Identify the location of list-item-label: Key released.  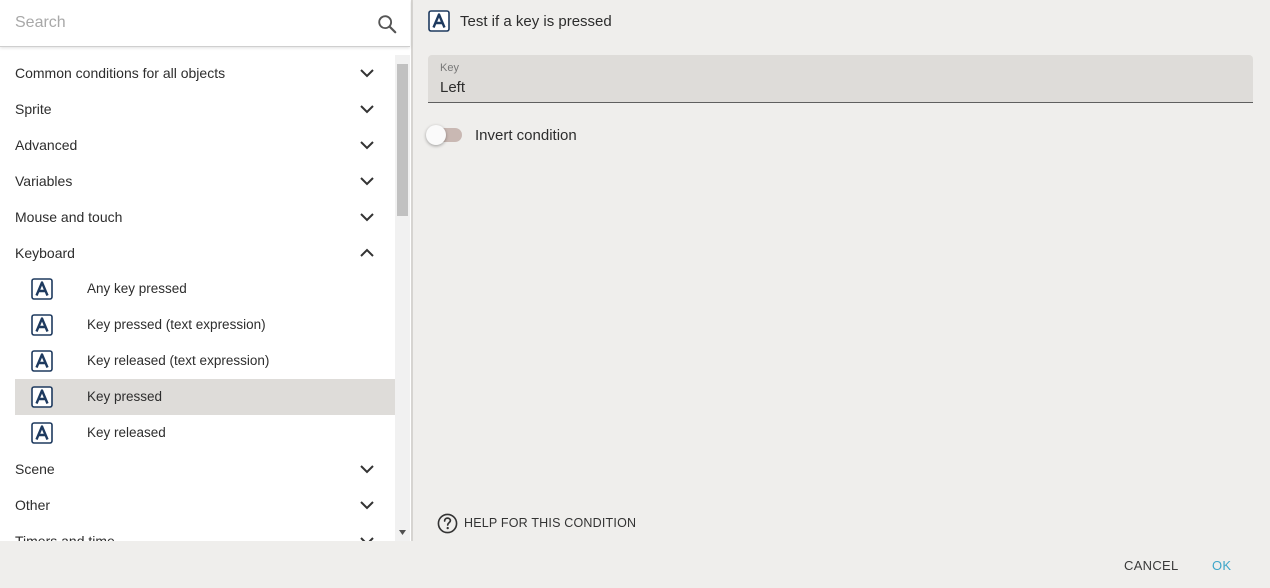
(126, 432).